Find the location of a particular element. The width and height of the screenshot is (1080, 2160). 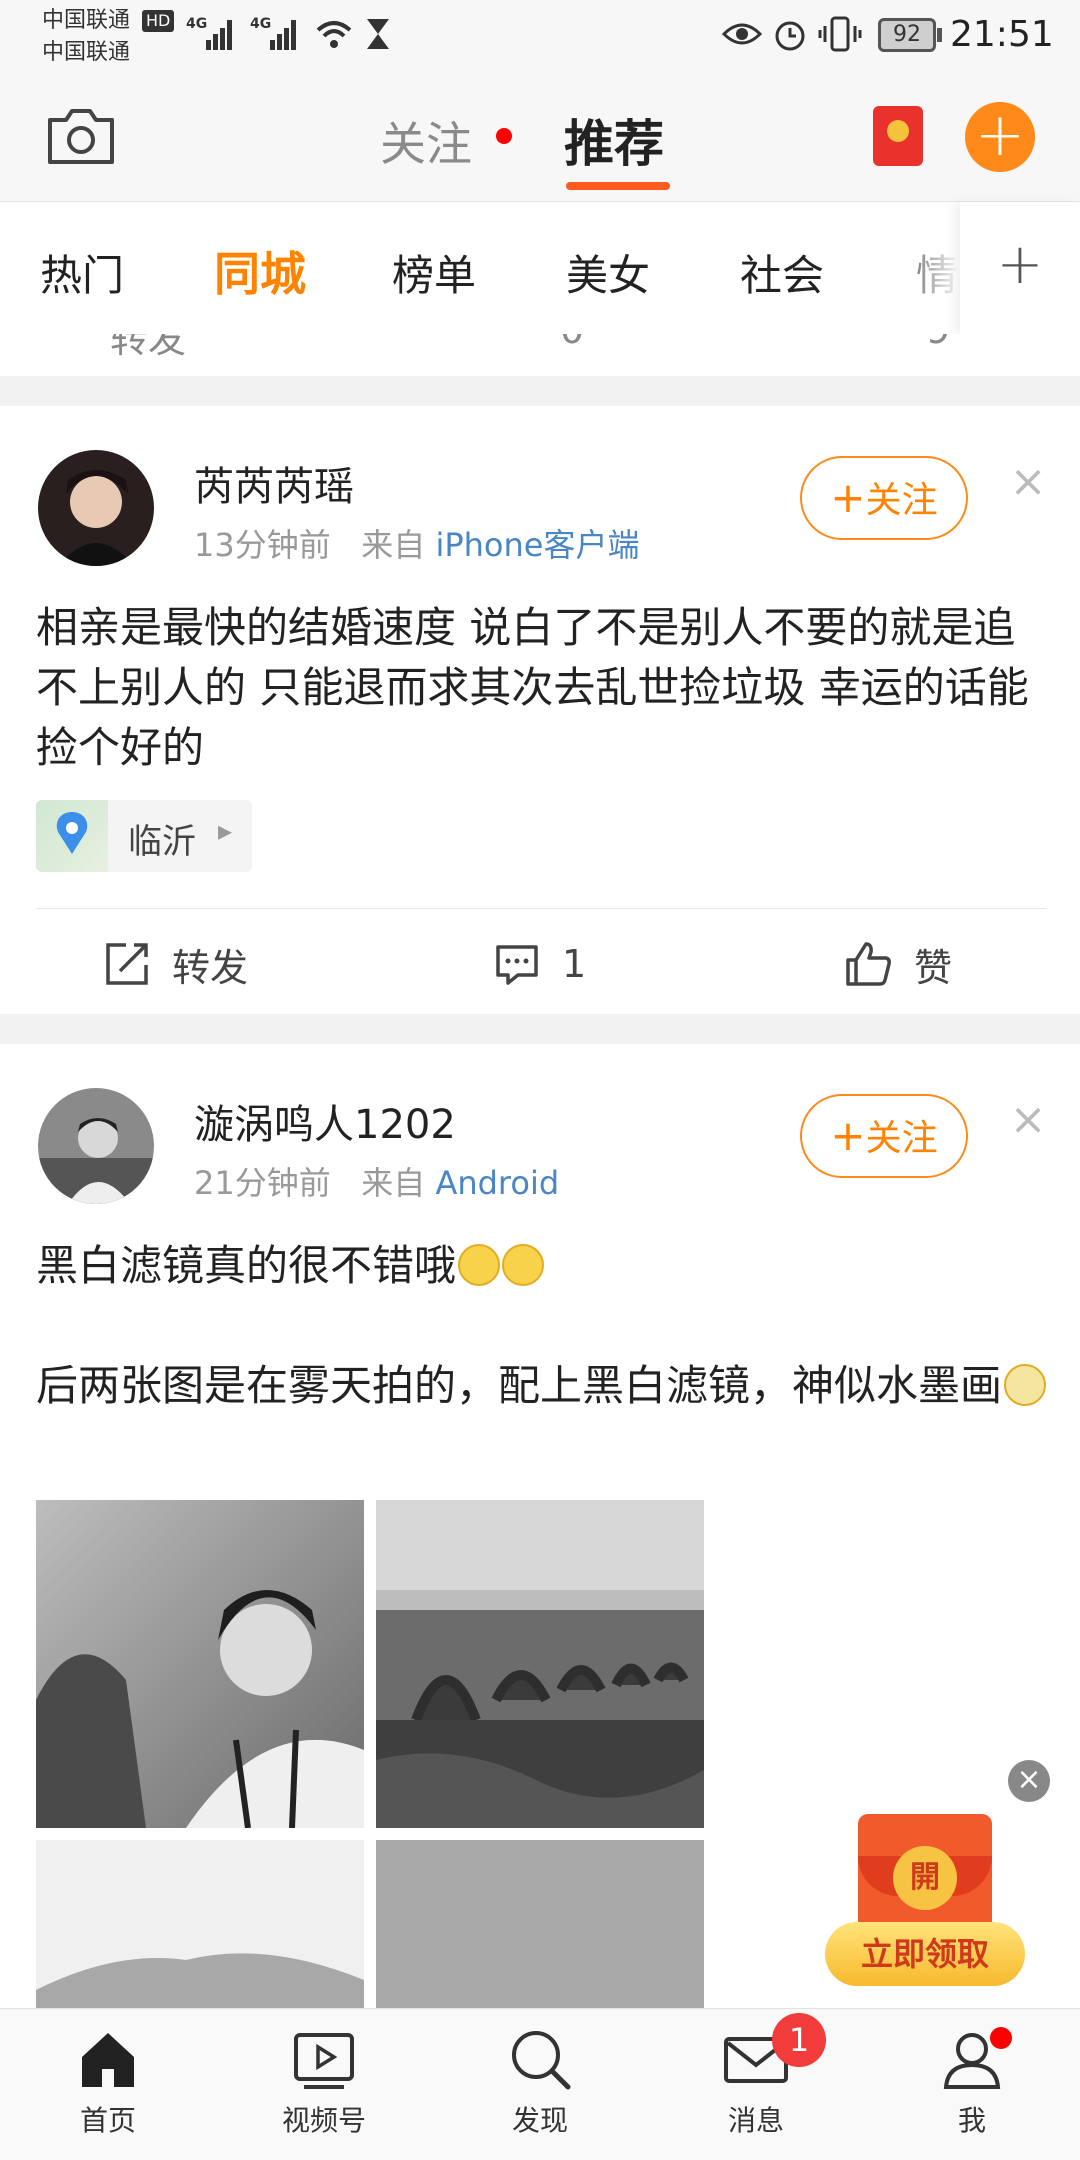

clock: 21:51 is located at coordinates (1002, 34).